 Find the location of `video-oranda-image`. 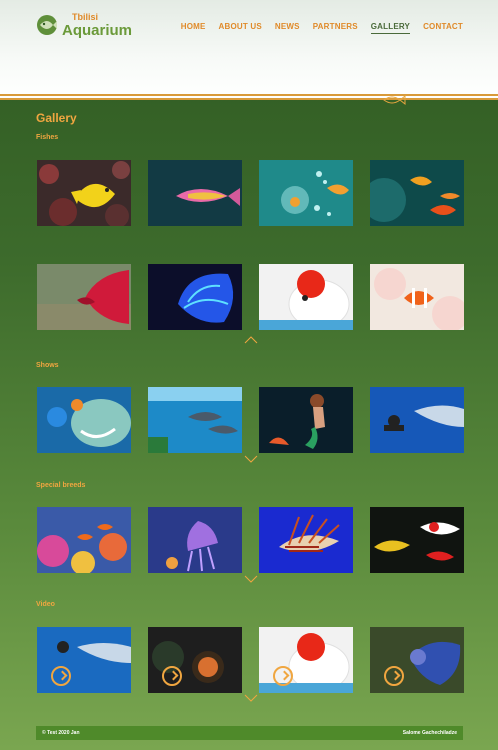

video-oranda-image is located at coordinates (306, 660).